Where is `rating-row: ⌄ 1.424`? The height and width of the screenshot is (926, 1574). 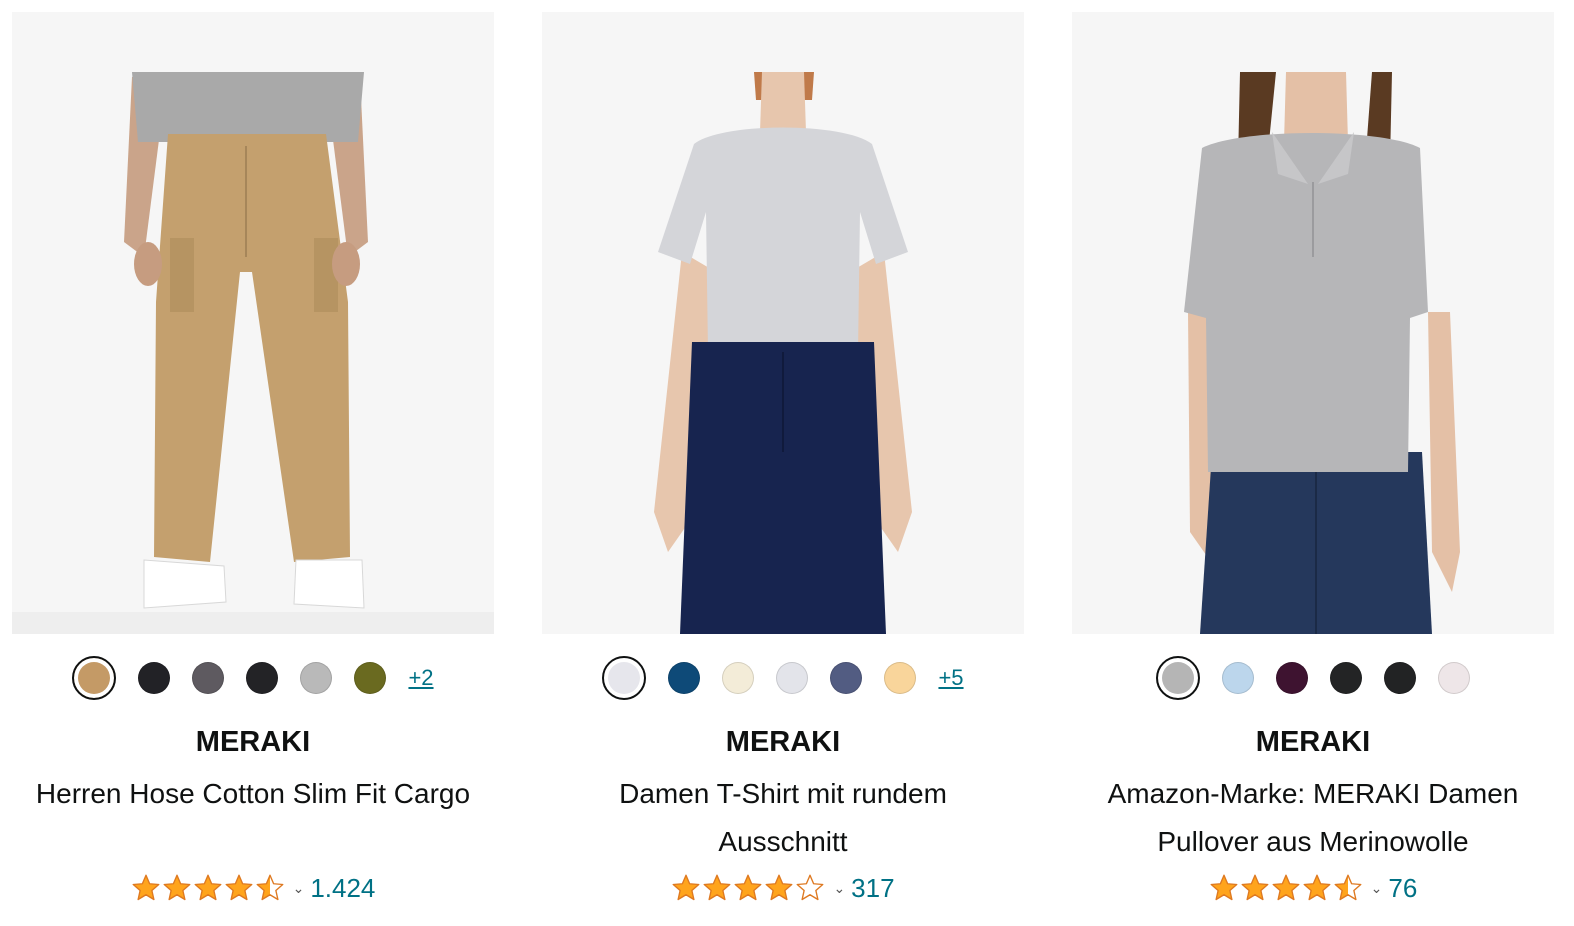
rating-row: ⌄ 1.424 is located at coordinates (253, 888).